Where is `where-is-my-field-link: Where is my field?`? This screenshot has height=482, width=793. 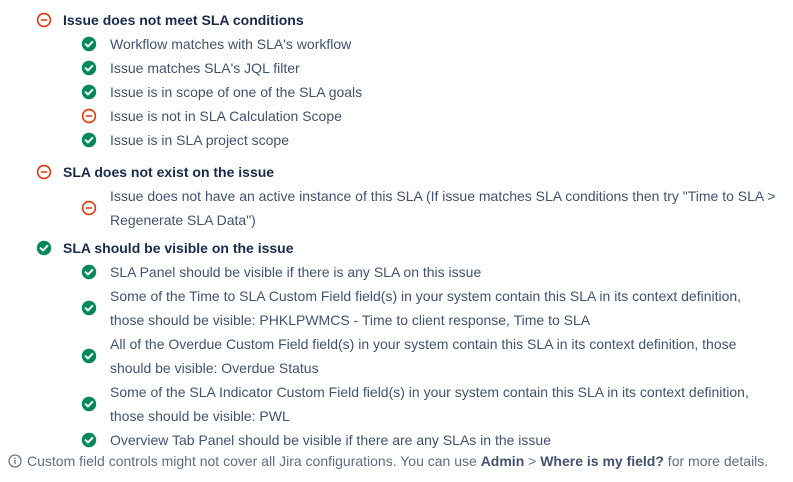
where-is-my-field-link: Where is my field? is located at coordinates (602, 461).